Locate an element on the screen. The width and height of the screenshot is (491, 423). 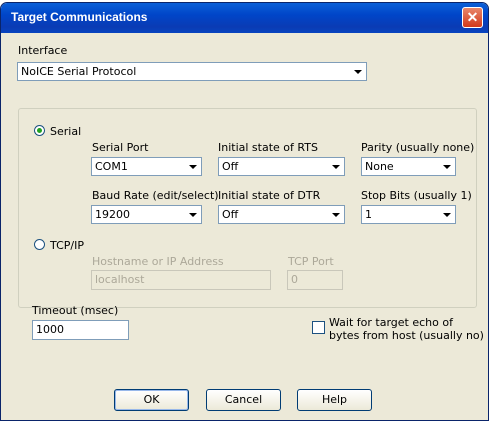
stop-bits-select: 1 is located at coordinates (408, 214).